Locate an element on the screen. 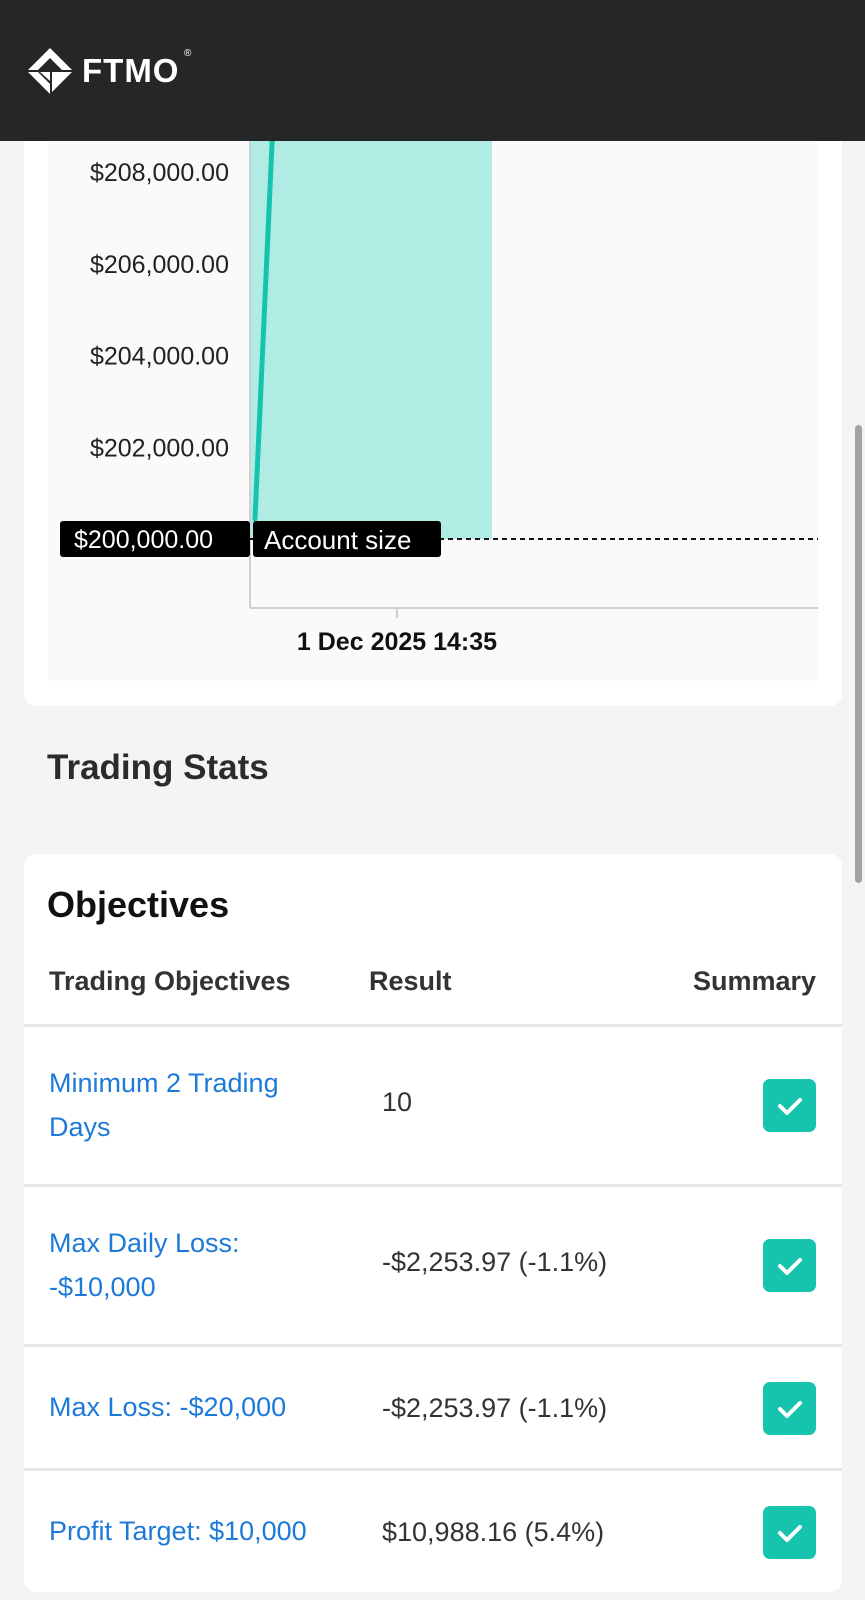  objective-link-max-loss: Max Loss: -$20,000 is located at coordinates (194, 1407).